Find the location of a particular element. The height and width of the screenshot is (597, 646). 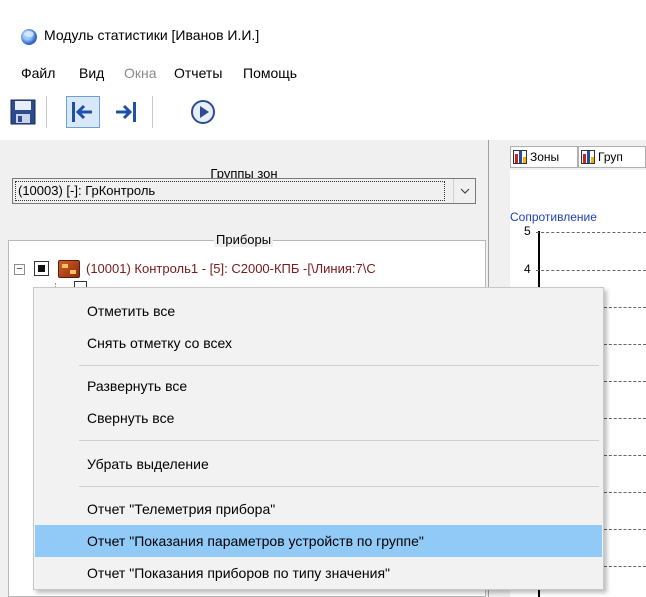

window-title: Модуль статистики [Иванов И.И.] is located at coordinates (152, 35).